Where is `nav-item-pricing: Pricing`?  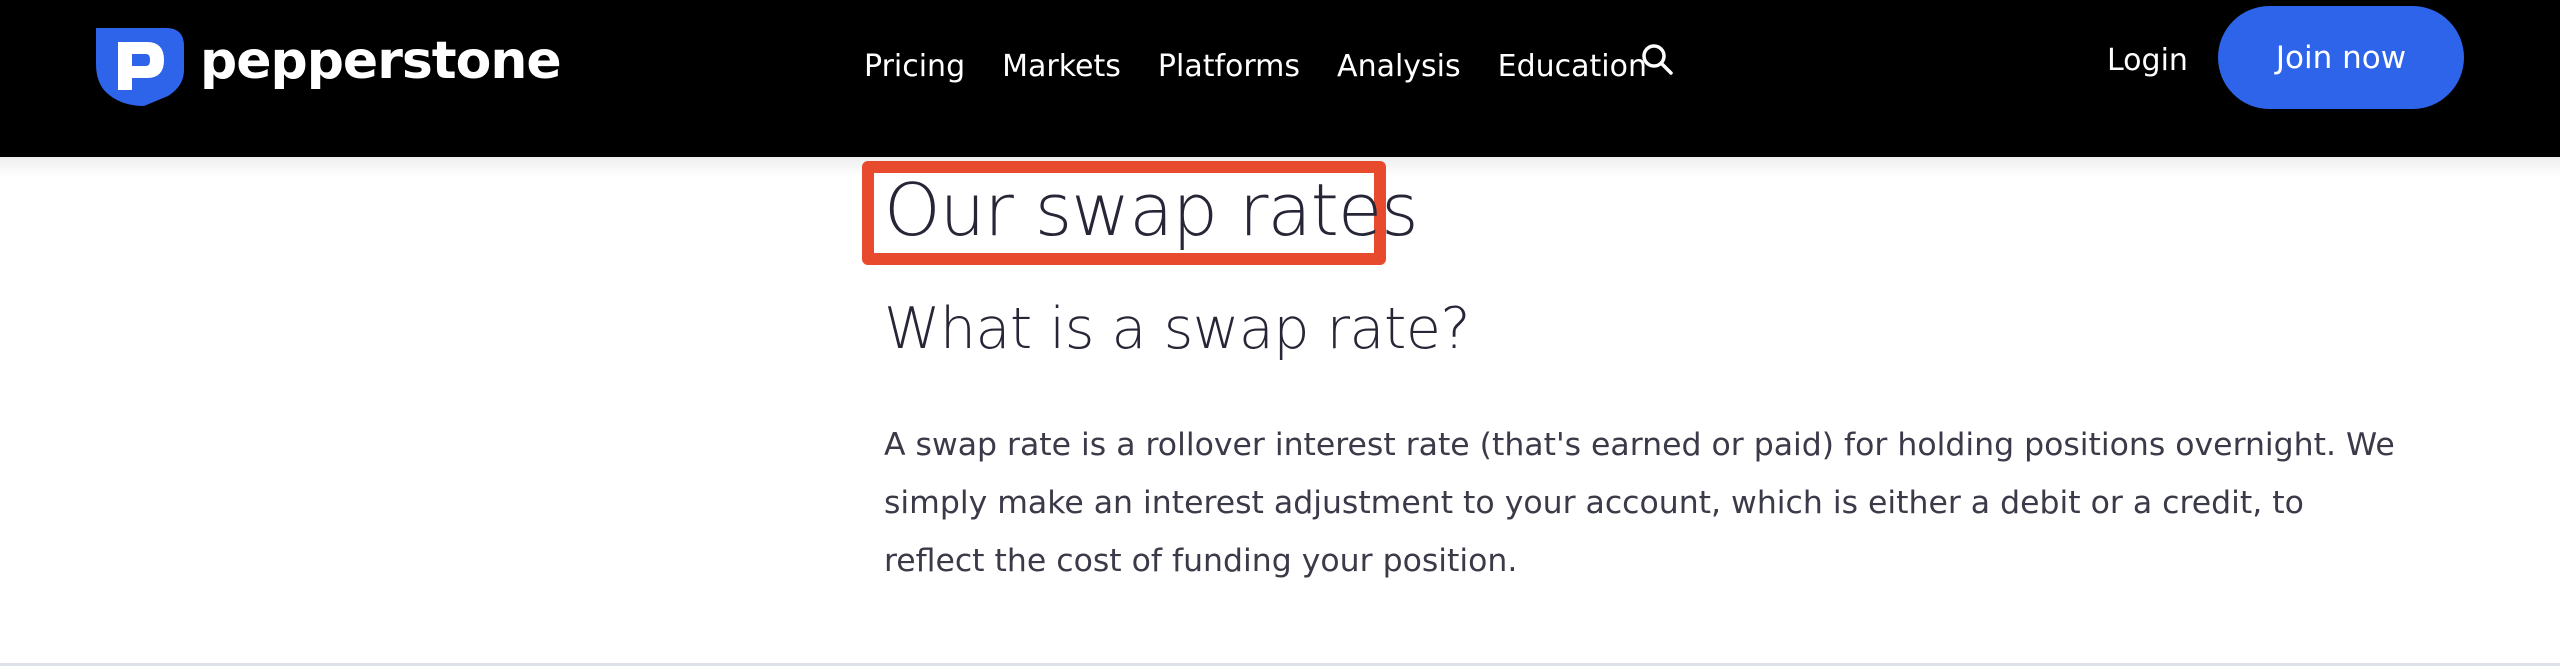 nav-item-pricing: Pricing is located at coordinates (914, 66).